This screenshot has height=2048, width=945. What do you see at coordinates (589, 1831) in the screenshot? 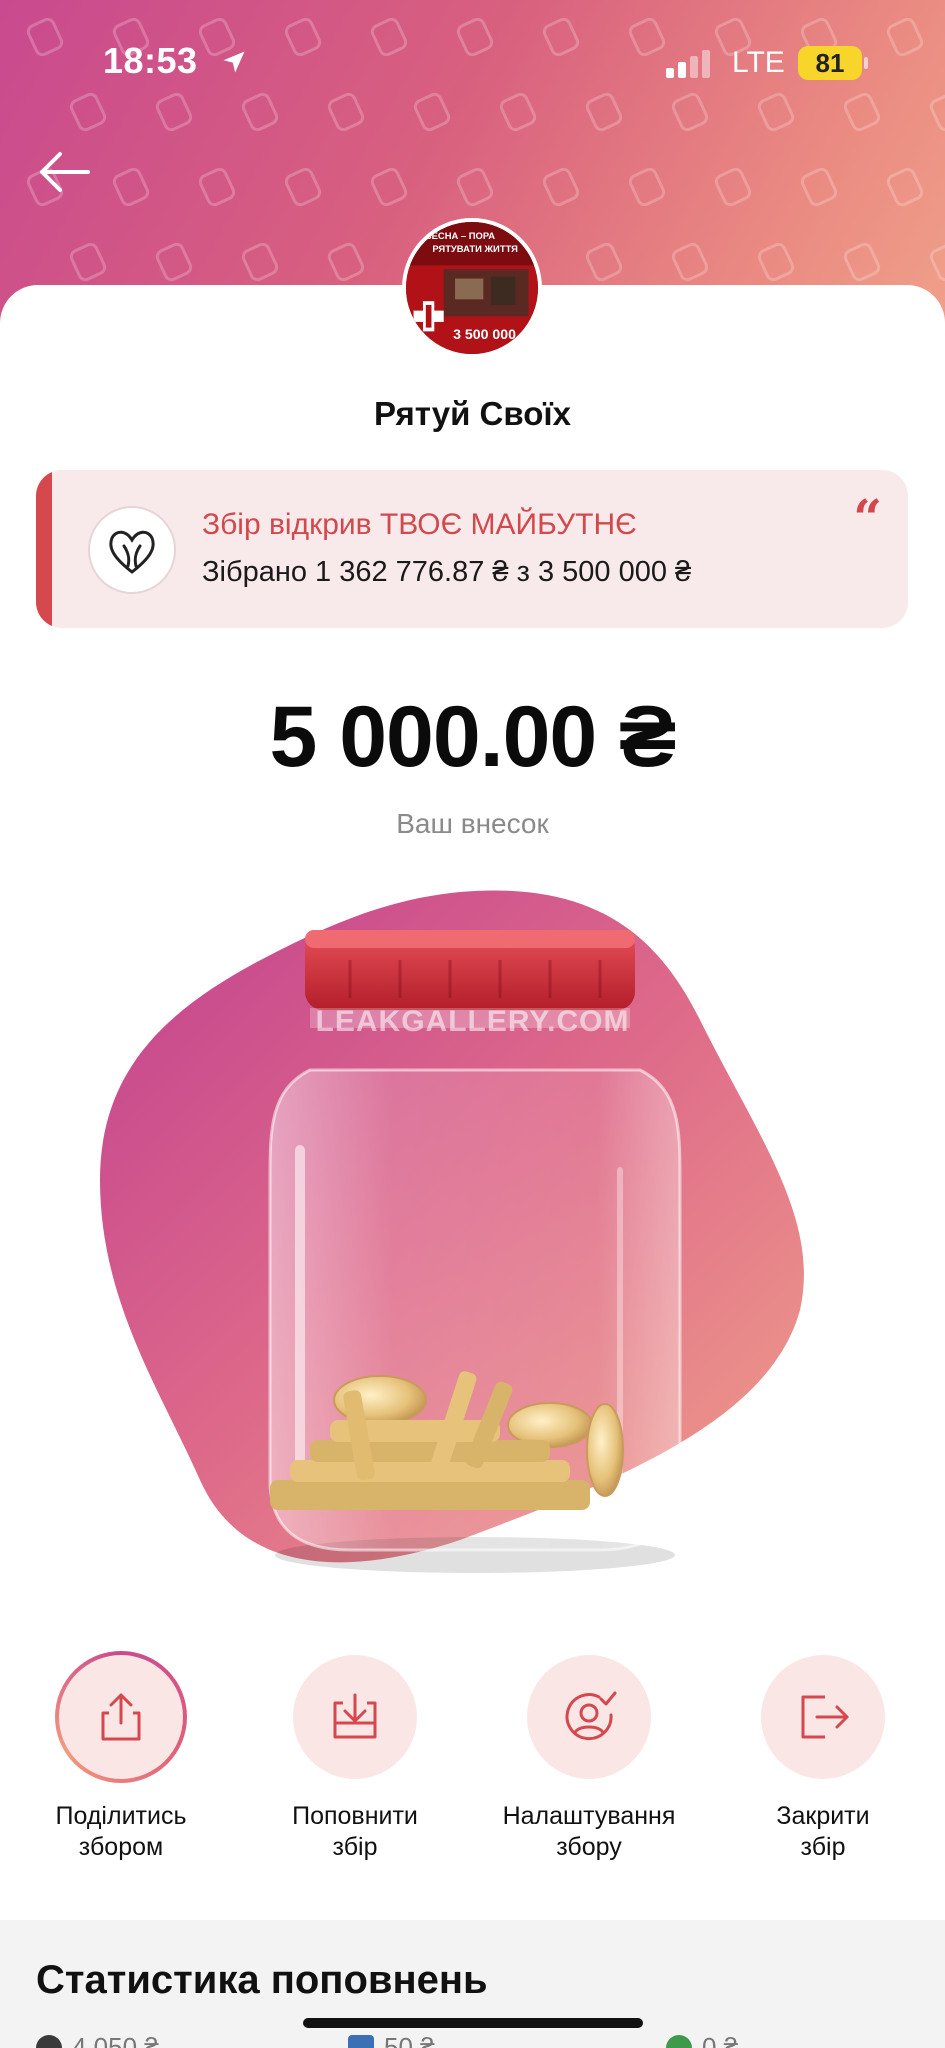
I see `settings-label: Налаштування збору` at bounding box center [589, 1831].